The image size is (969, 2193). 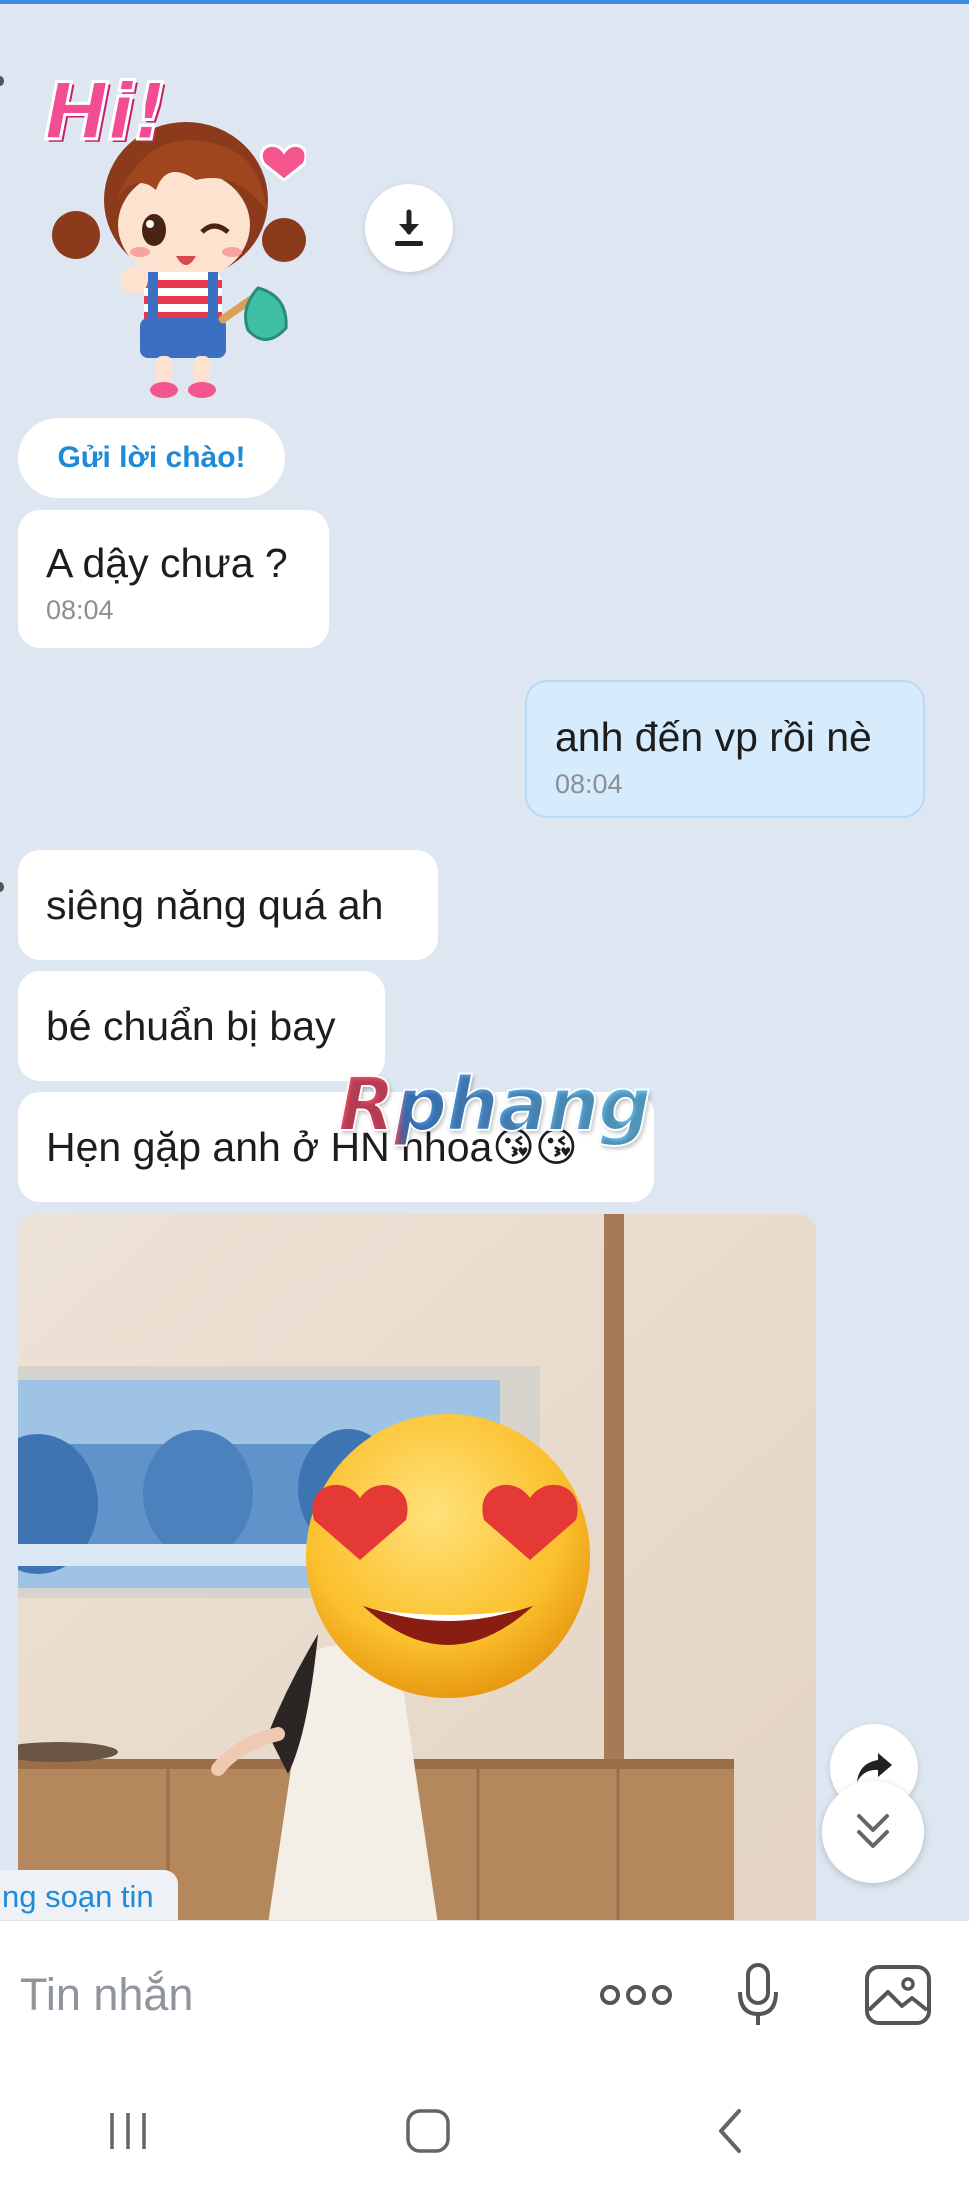 I want to click on image-icon, so click(x=898, y=1995).